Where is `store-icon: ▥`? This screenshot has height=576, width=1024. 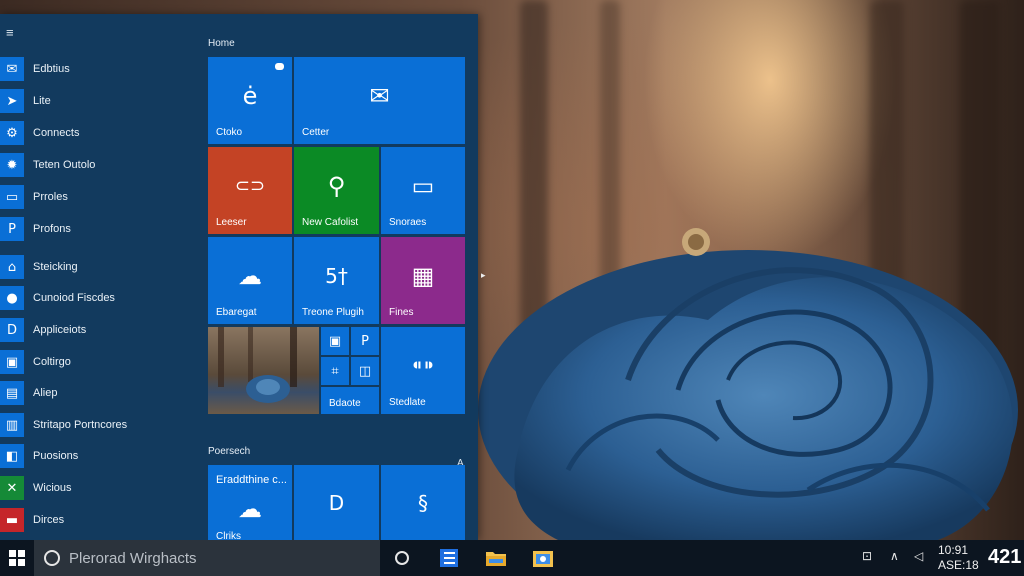
store-icon: ▥ is located at coordinates (12, 425).